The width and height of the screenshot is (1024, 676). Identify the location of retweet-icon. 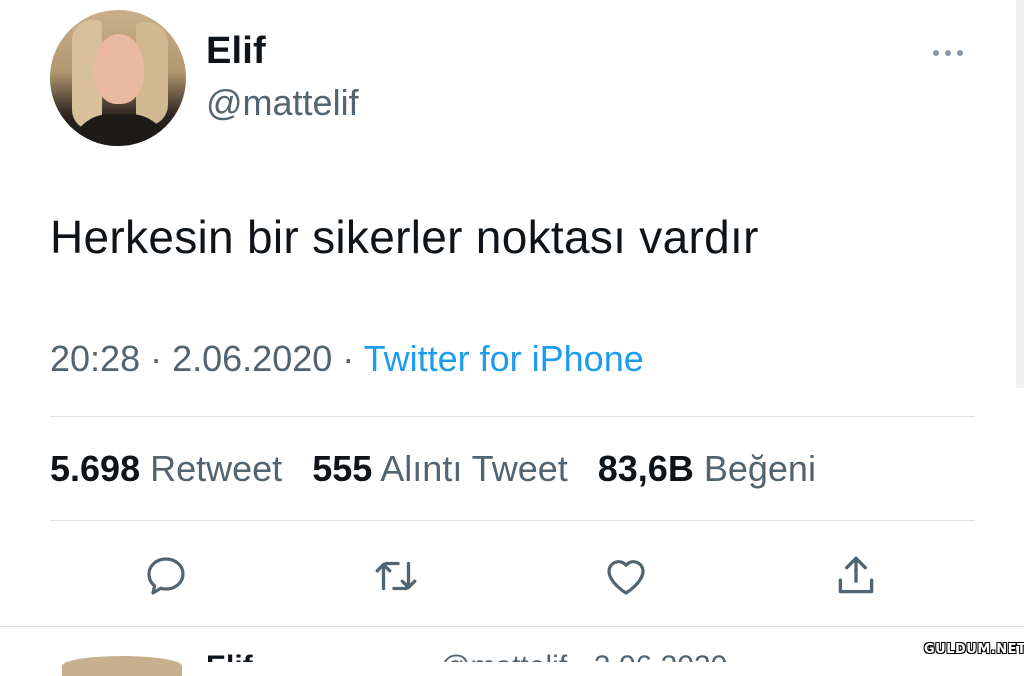
(396, 576).